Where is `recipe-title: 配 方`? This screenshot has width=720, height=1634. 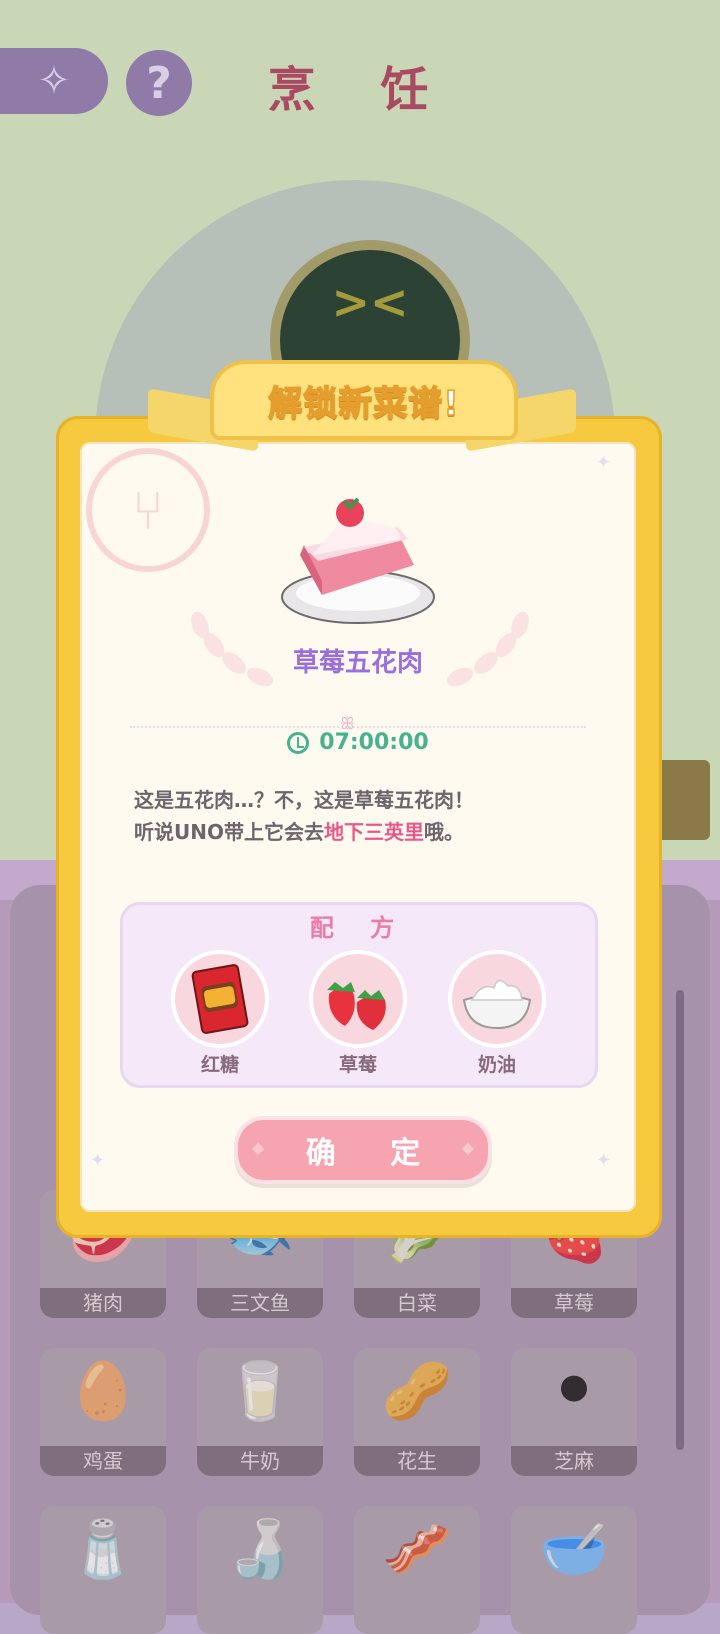
recipe-title: 配 方 is located at coordinates (359, 928).